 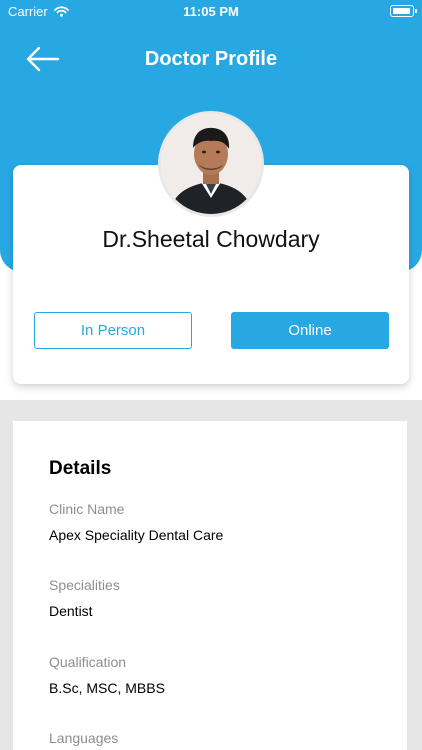 I want to click on doctor-photo, so click(x=211, y=164).